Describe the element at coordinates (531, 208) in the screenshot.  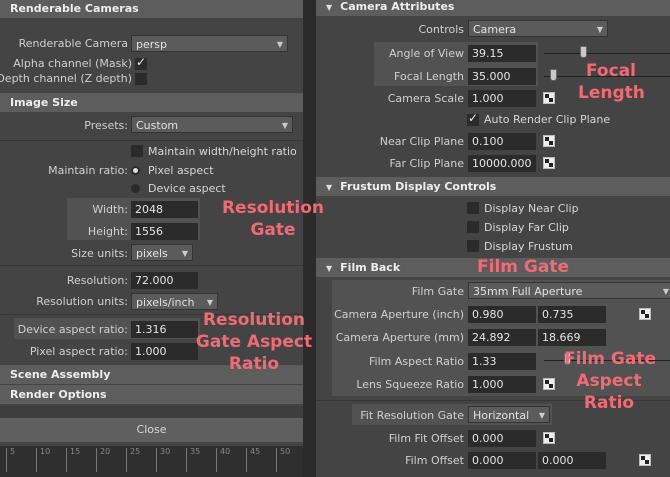
I see `display-near-clip-label: Display Near Clip` at that location.